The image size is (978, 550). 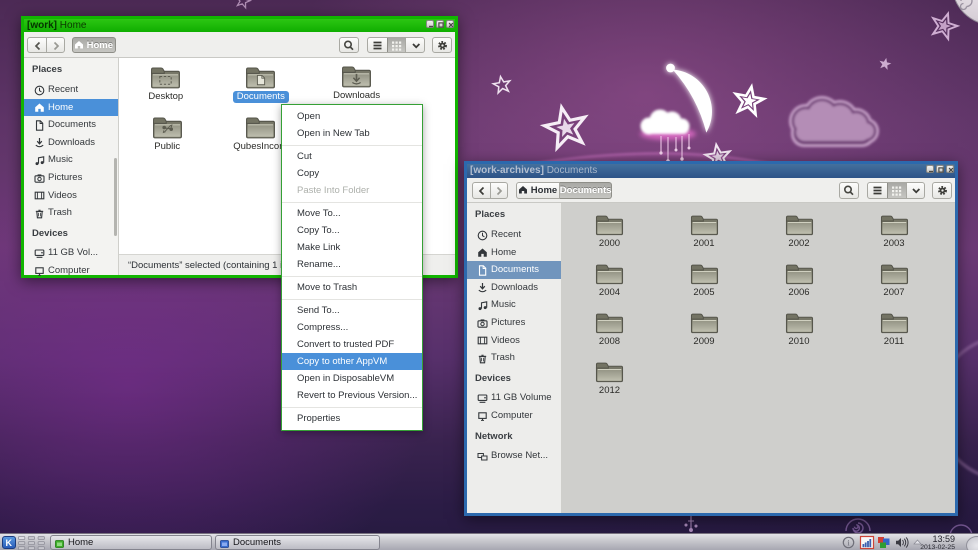 What do you see at coordinates (848, 543) in the screenshot?
I see `svg-text: i` at bounding box center [848, 543].